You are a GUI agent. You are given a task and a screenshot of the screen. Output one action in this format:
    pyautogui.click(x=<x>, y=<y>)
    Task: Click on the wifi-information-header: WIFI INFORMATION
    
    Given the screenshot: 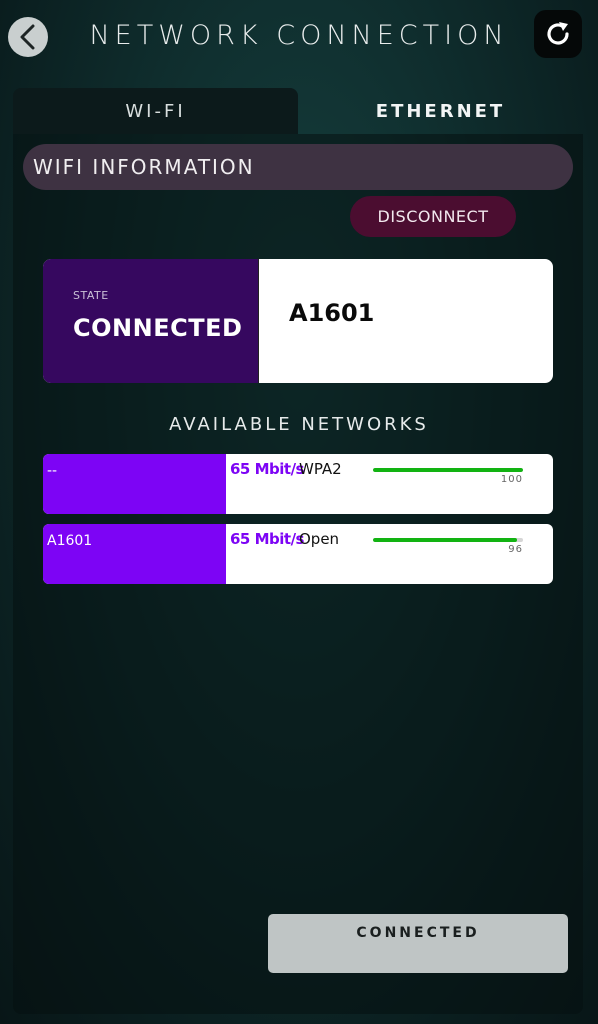 What is the action you would take?
    pyautogui.click(x=298, y=167)
    